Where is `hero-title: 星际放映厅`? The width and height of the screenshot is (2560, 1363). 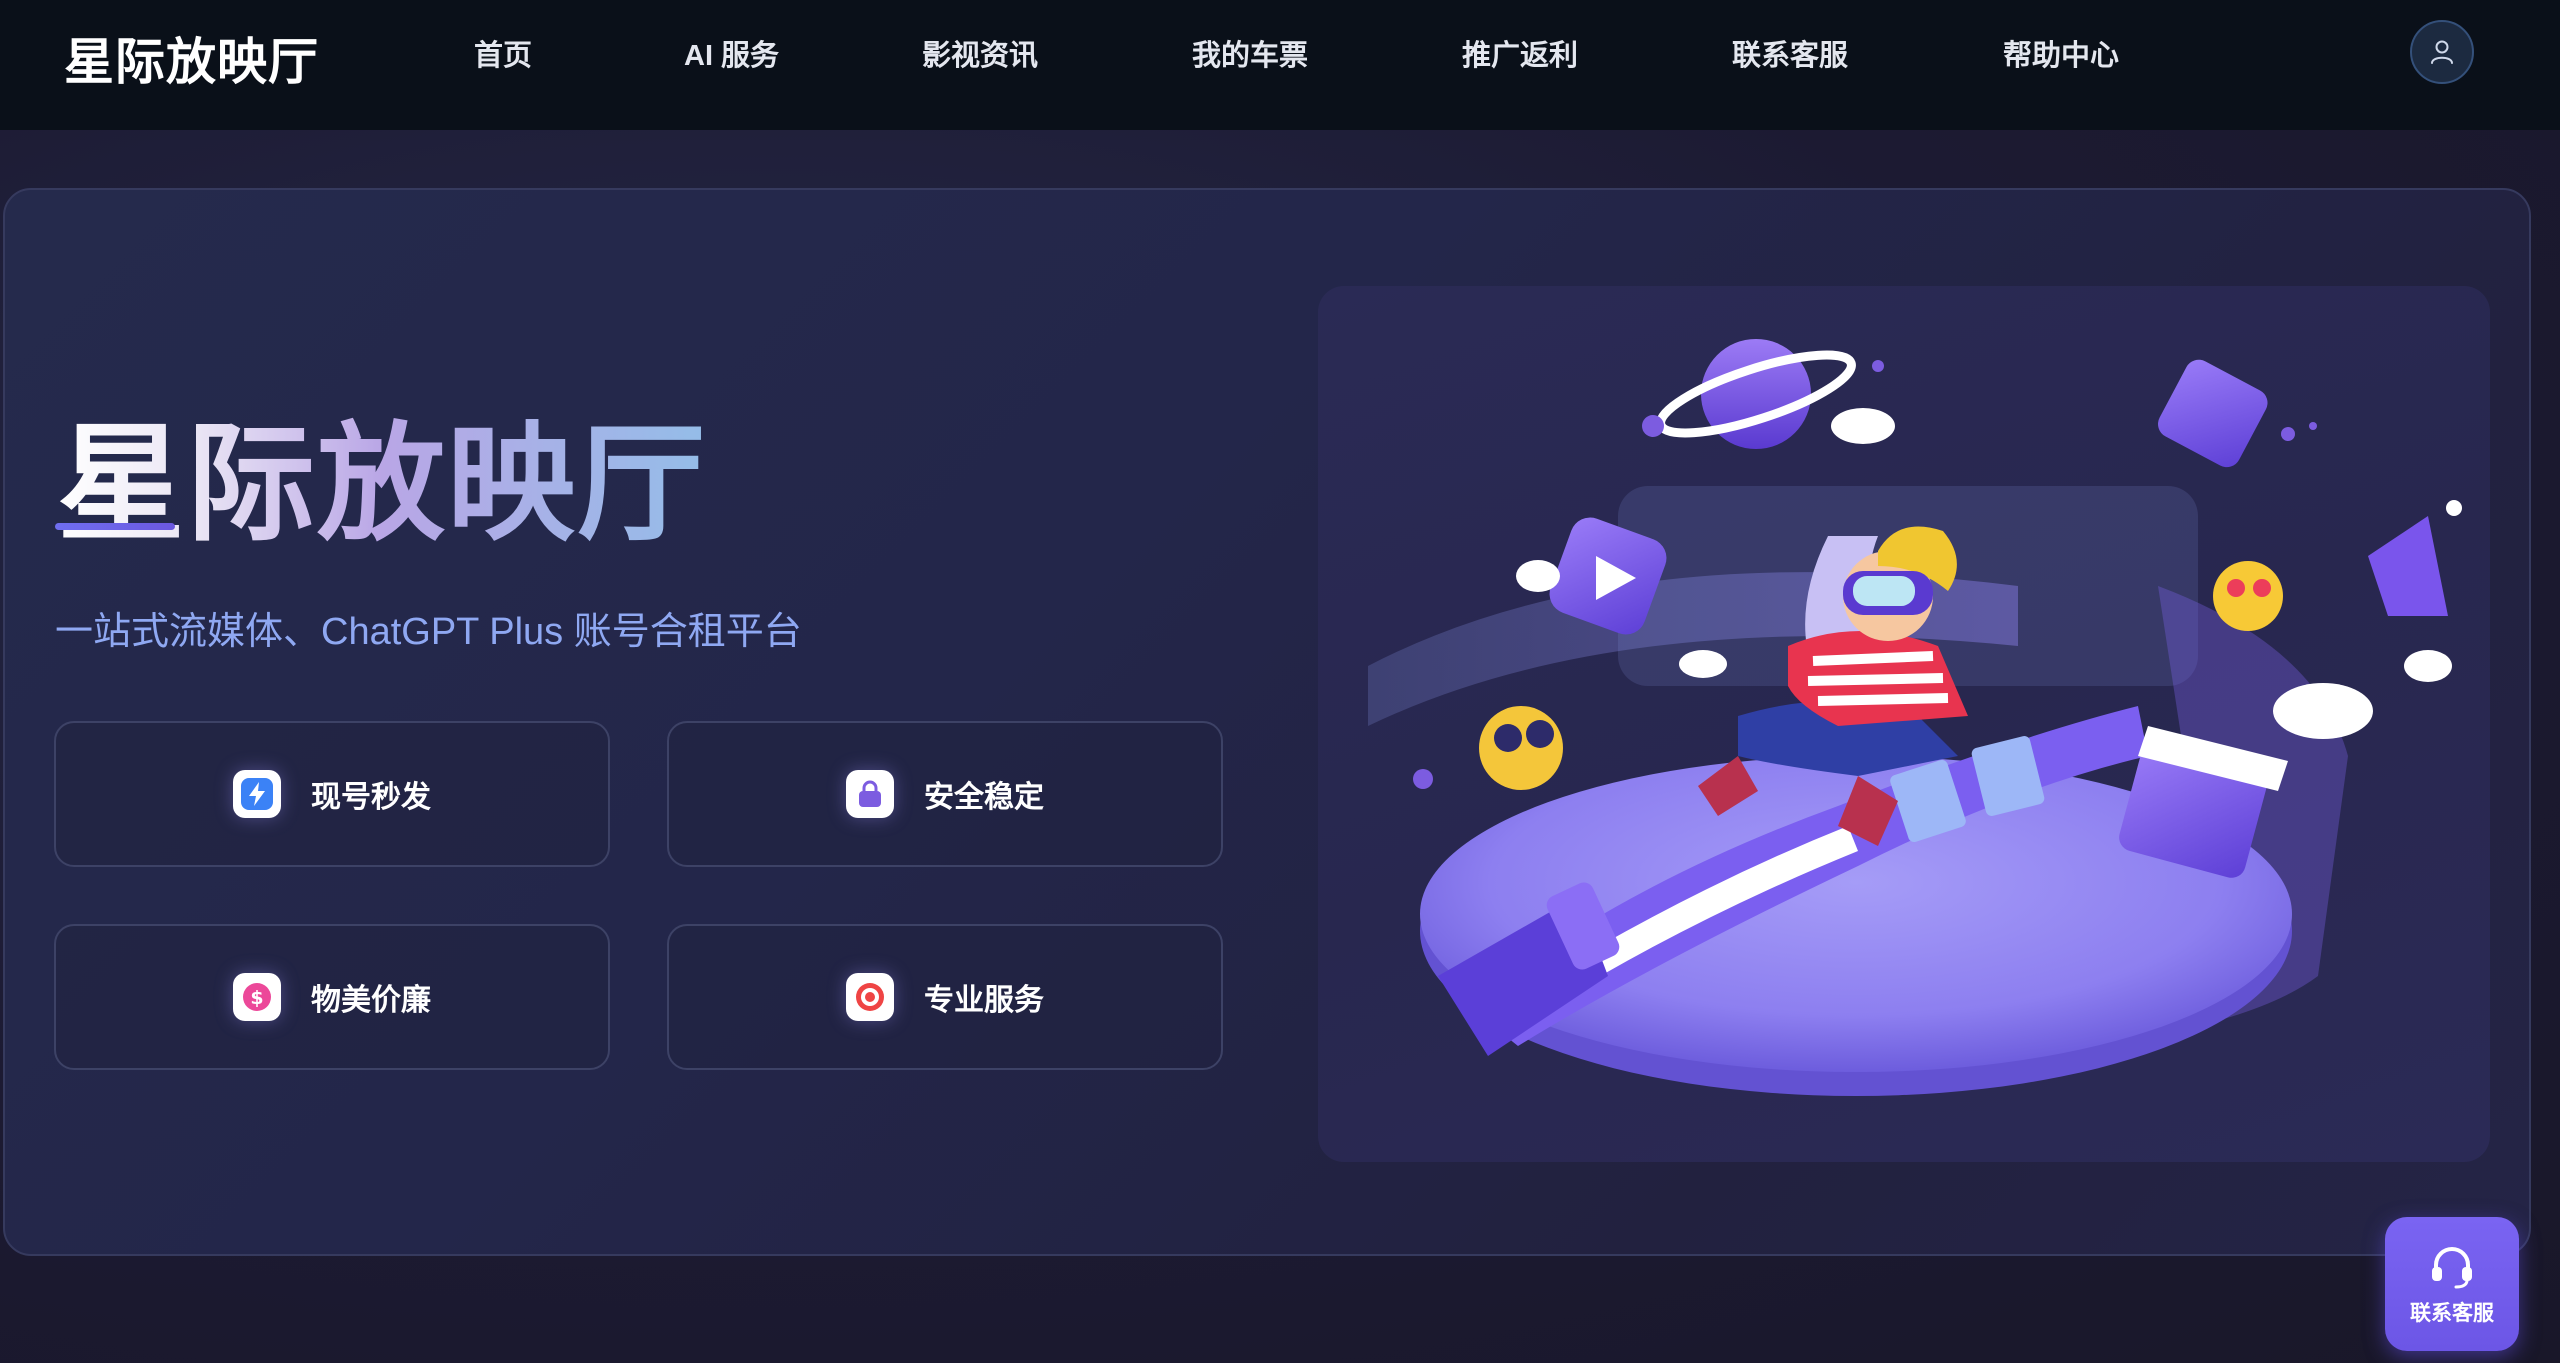
hero-title: 星际放映厅 is located at coordinates (382, 472).